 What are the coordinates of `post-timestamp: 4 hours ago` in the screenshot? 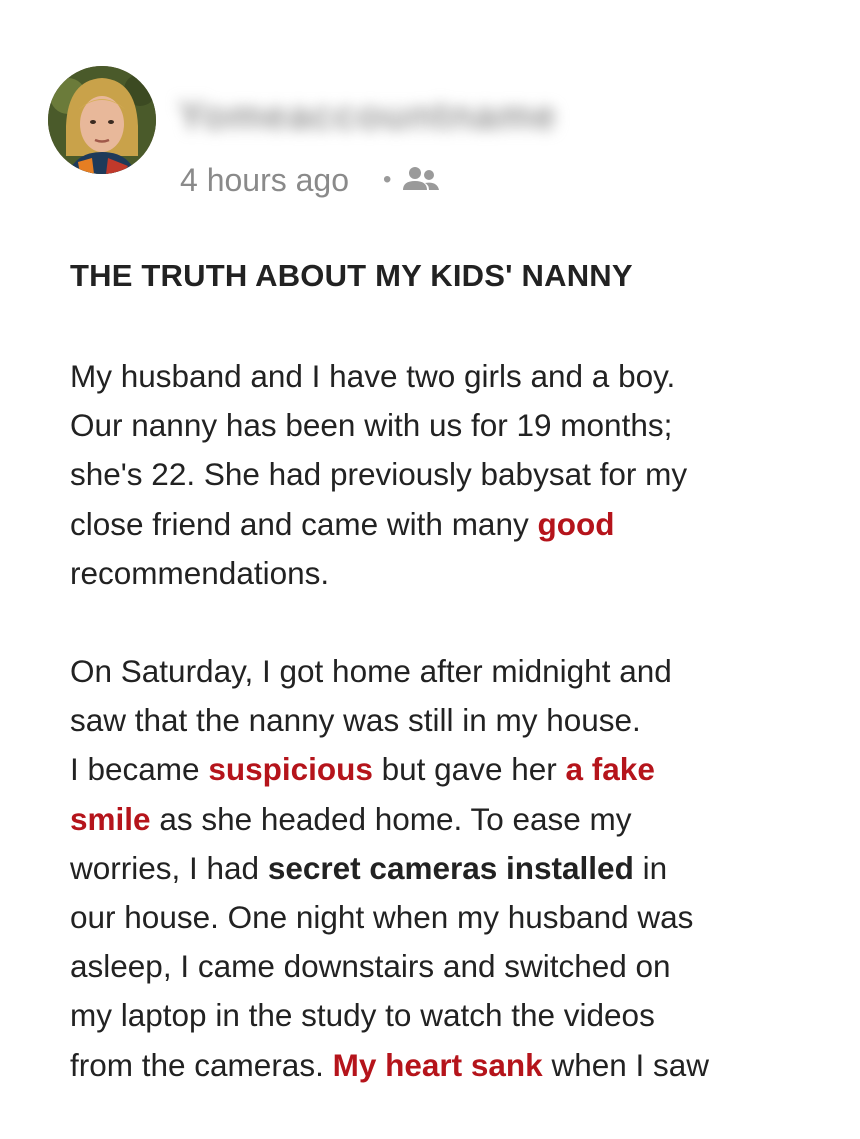 It's located at (264, 180).